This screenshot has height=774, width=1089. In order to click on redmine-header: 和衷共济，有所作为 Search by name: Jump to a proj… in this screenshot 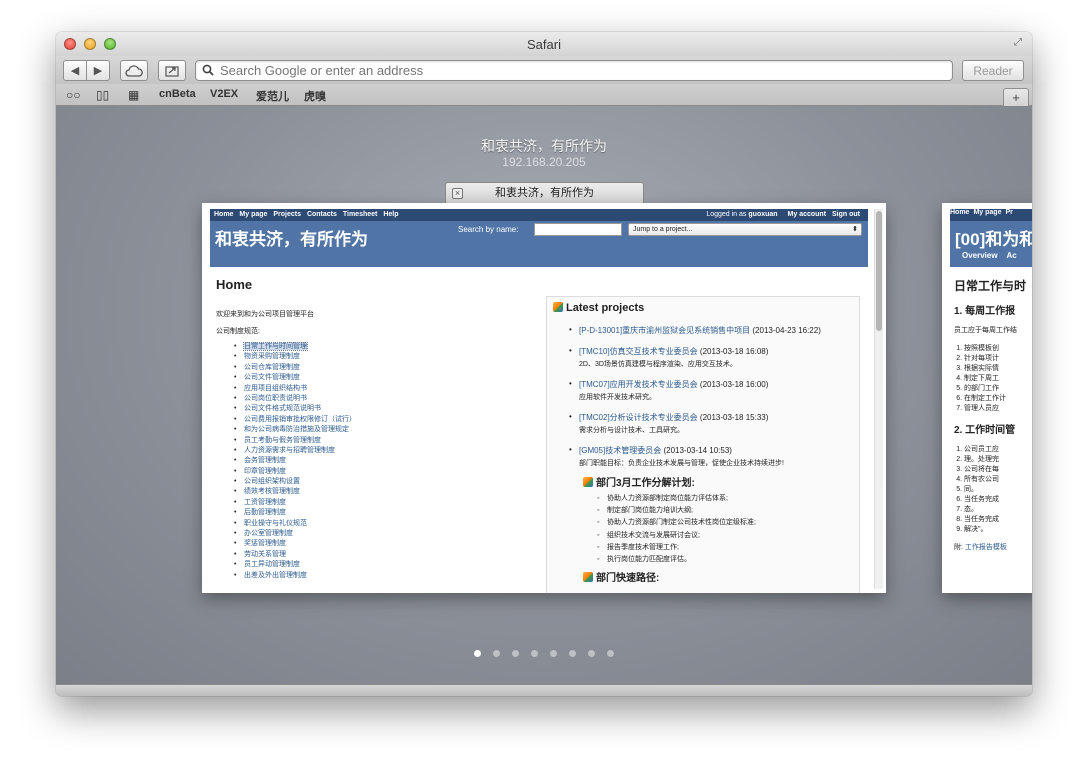, I will do `click(539, 244)`.